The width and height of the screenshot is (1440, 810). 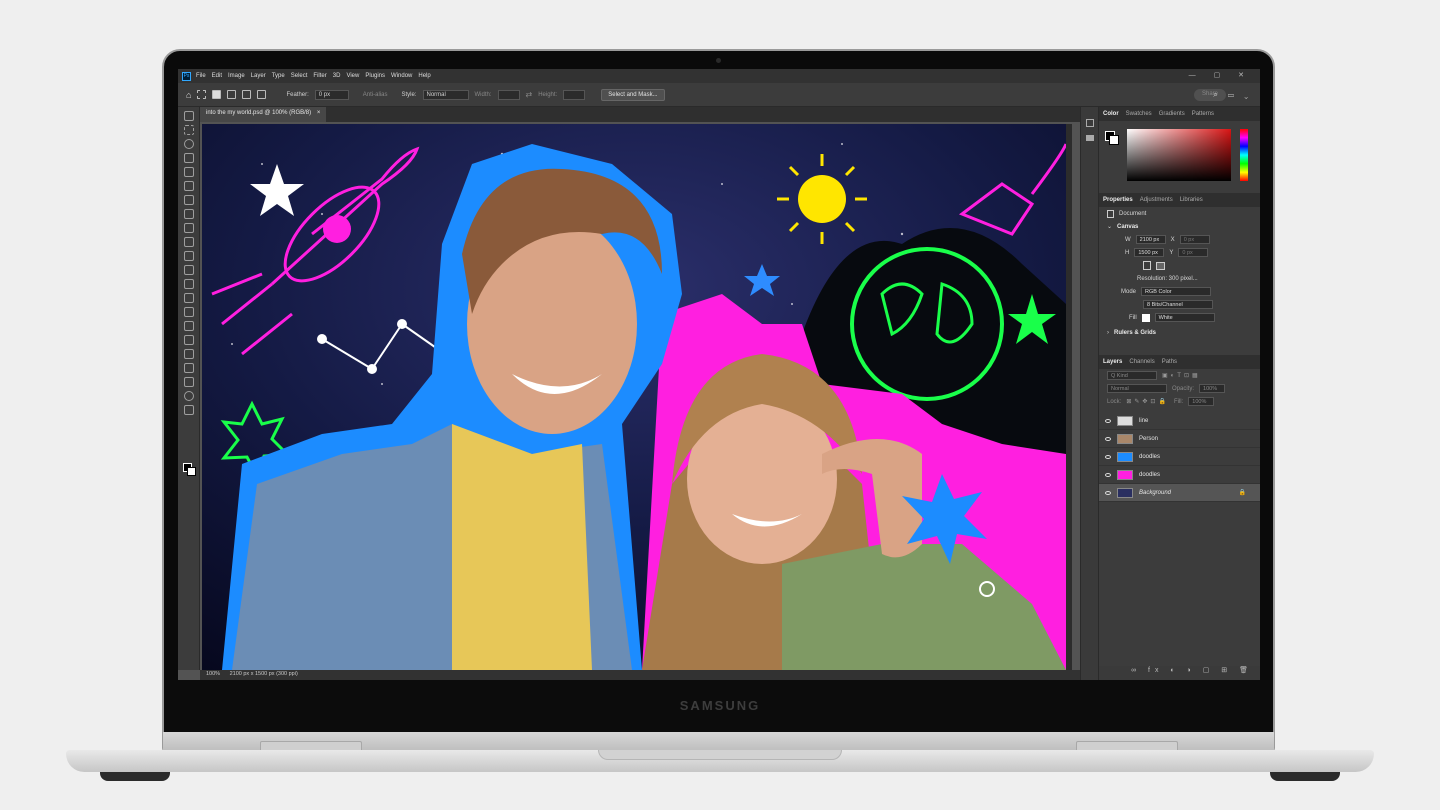 I want to click on layer-row: Background 🔒, so click(x=1179, y=493).